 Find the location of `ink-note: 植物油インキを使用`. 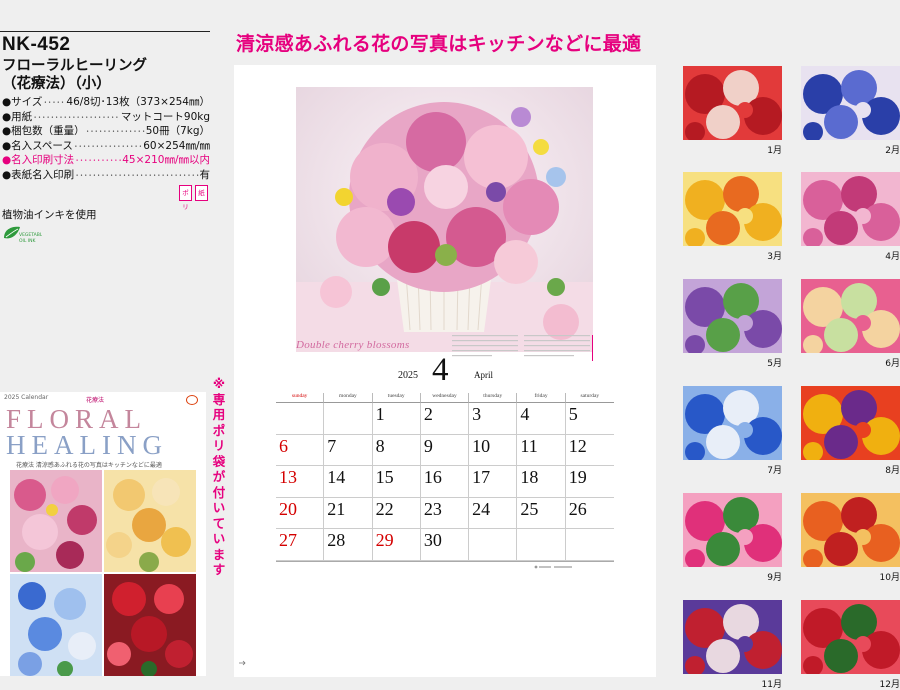

ink-note: 植物油インキを使用 is located at coordinates (49, 215).